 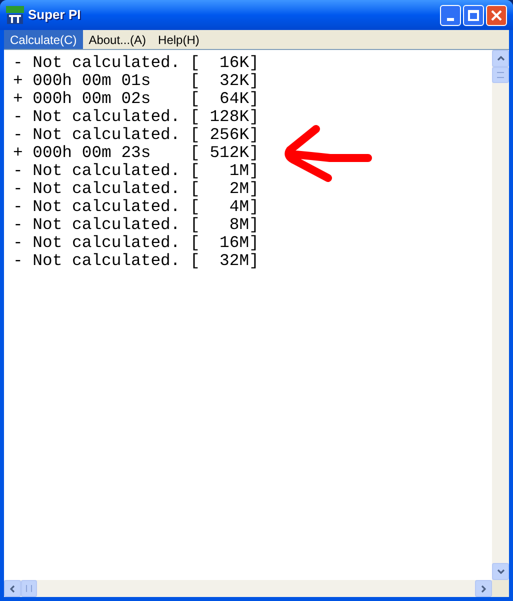 I want to click on result-line: - Not calculated. [ 4M], so click(x=136, y=207).